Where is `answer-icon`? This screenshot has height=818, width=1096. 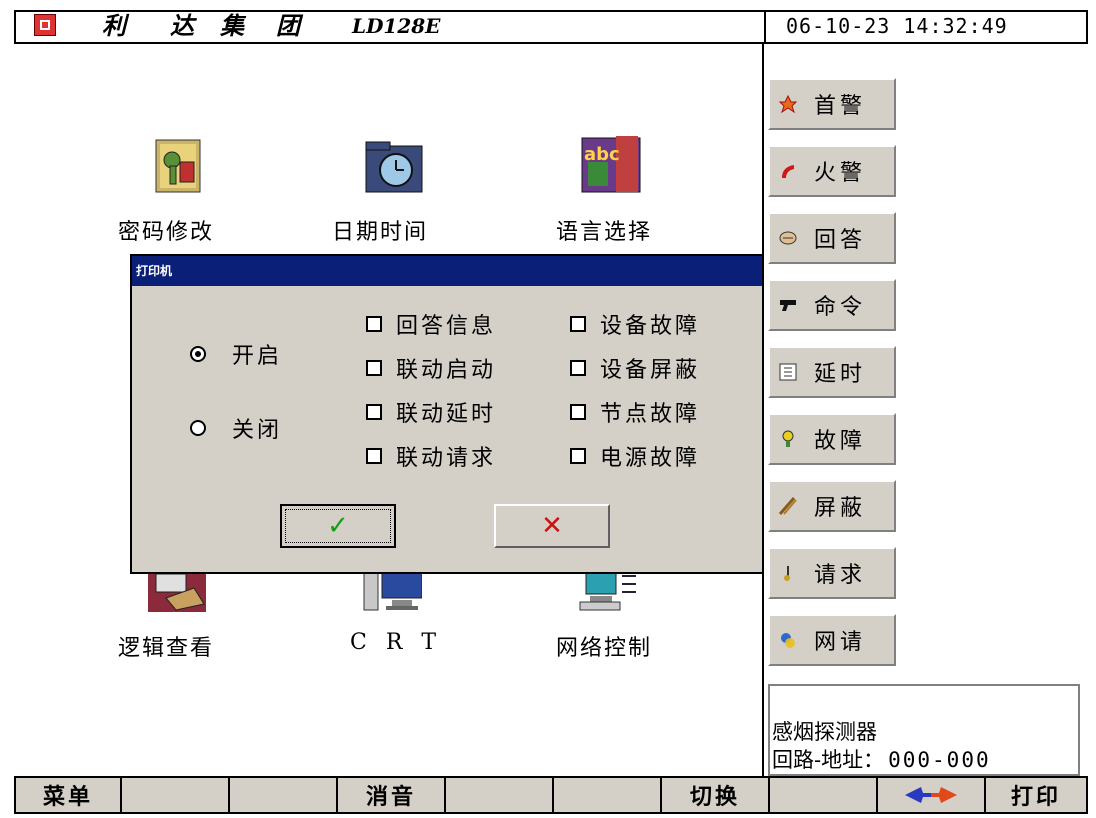 answer-icon is located at coordinates (788, 238).